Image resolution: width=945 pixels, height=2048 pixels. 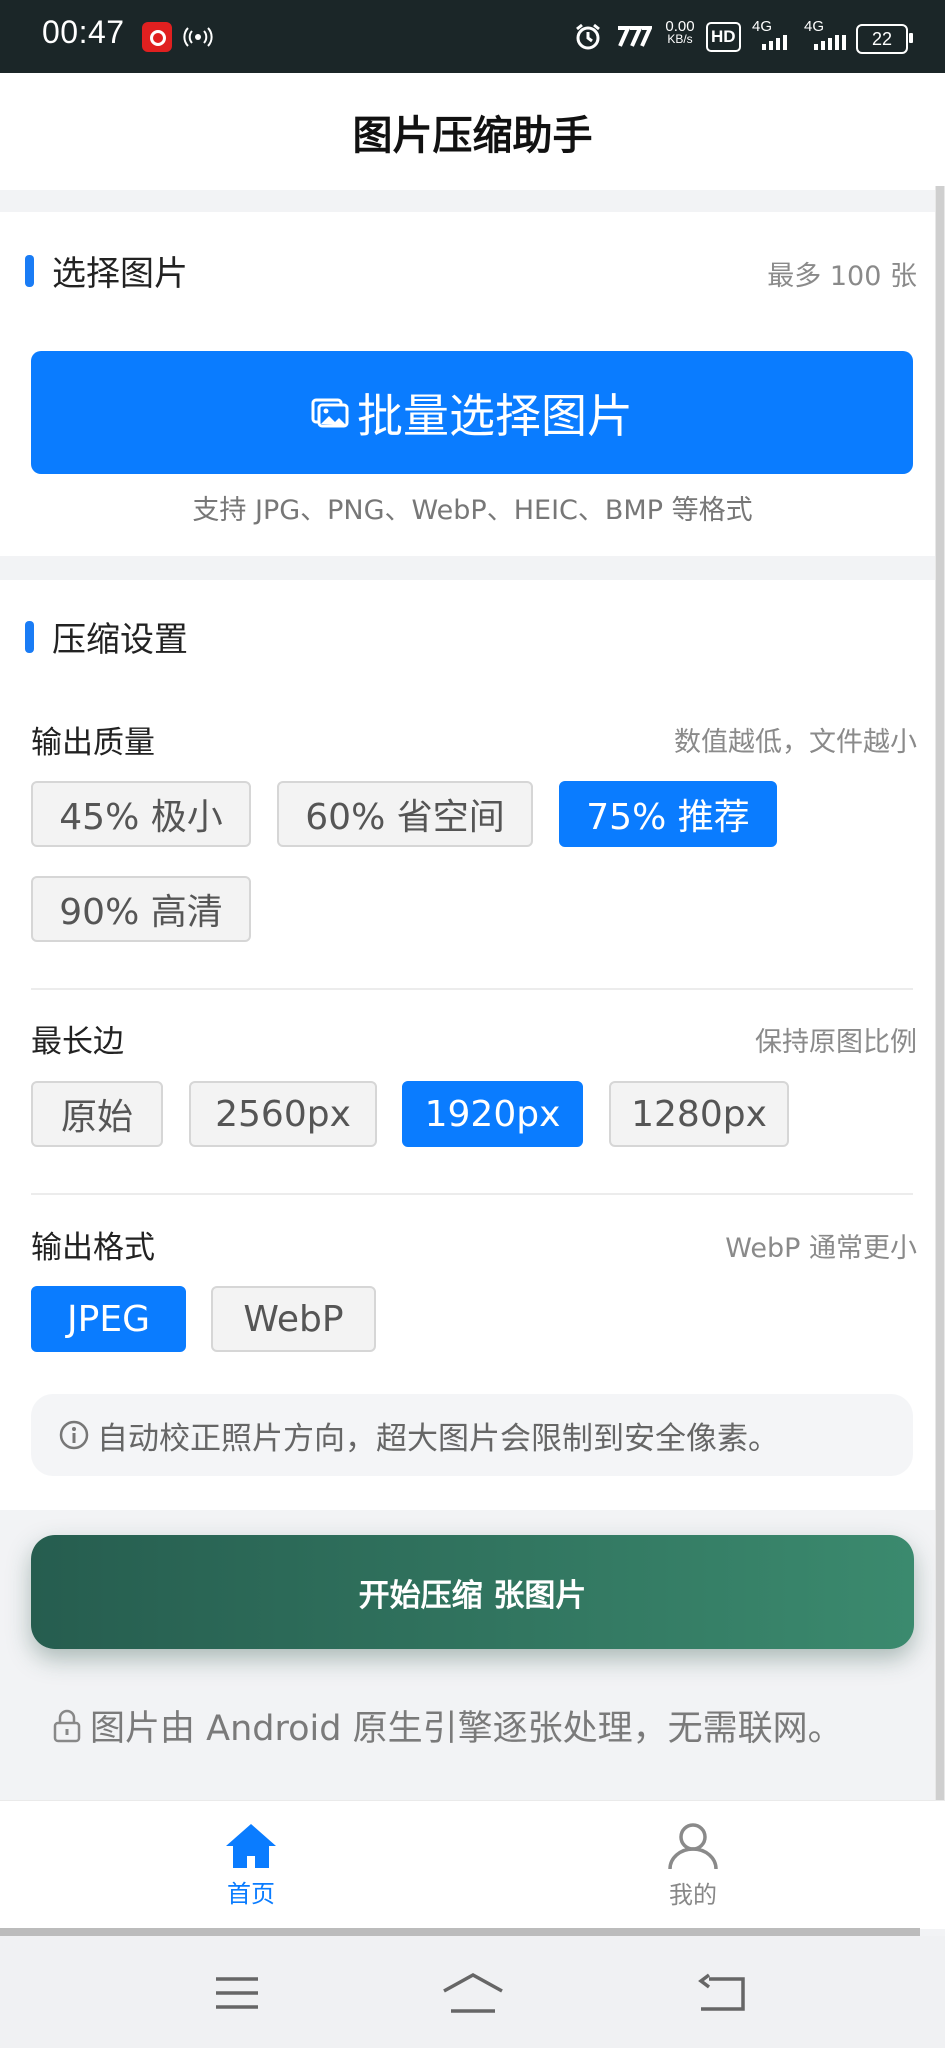 I want to click on orientation-info-text: 自动校正照片方向，超大图片会限制到安全像素。, so click(x=438, y=1438).